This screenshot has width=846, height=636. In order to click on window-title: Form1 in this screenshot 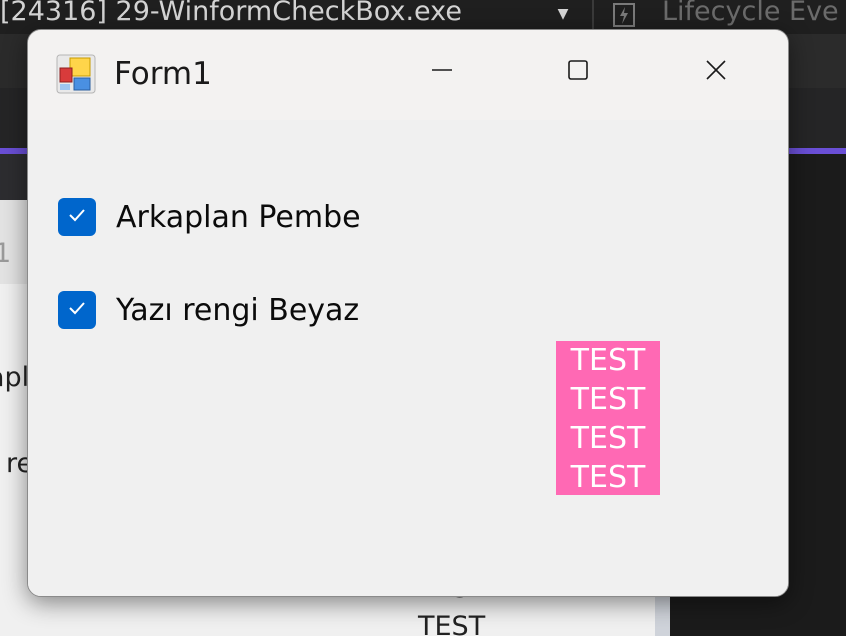, I will do `click(163, 74)`.